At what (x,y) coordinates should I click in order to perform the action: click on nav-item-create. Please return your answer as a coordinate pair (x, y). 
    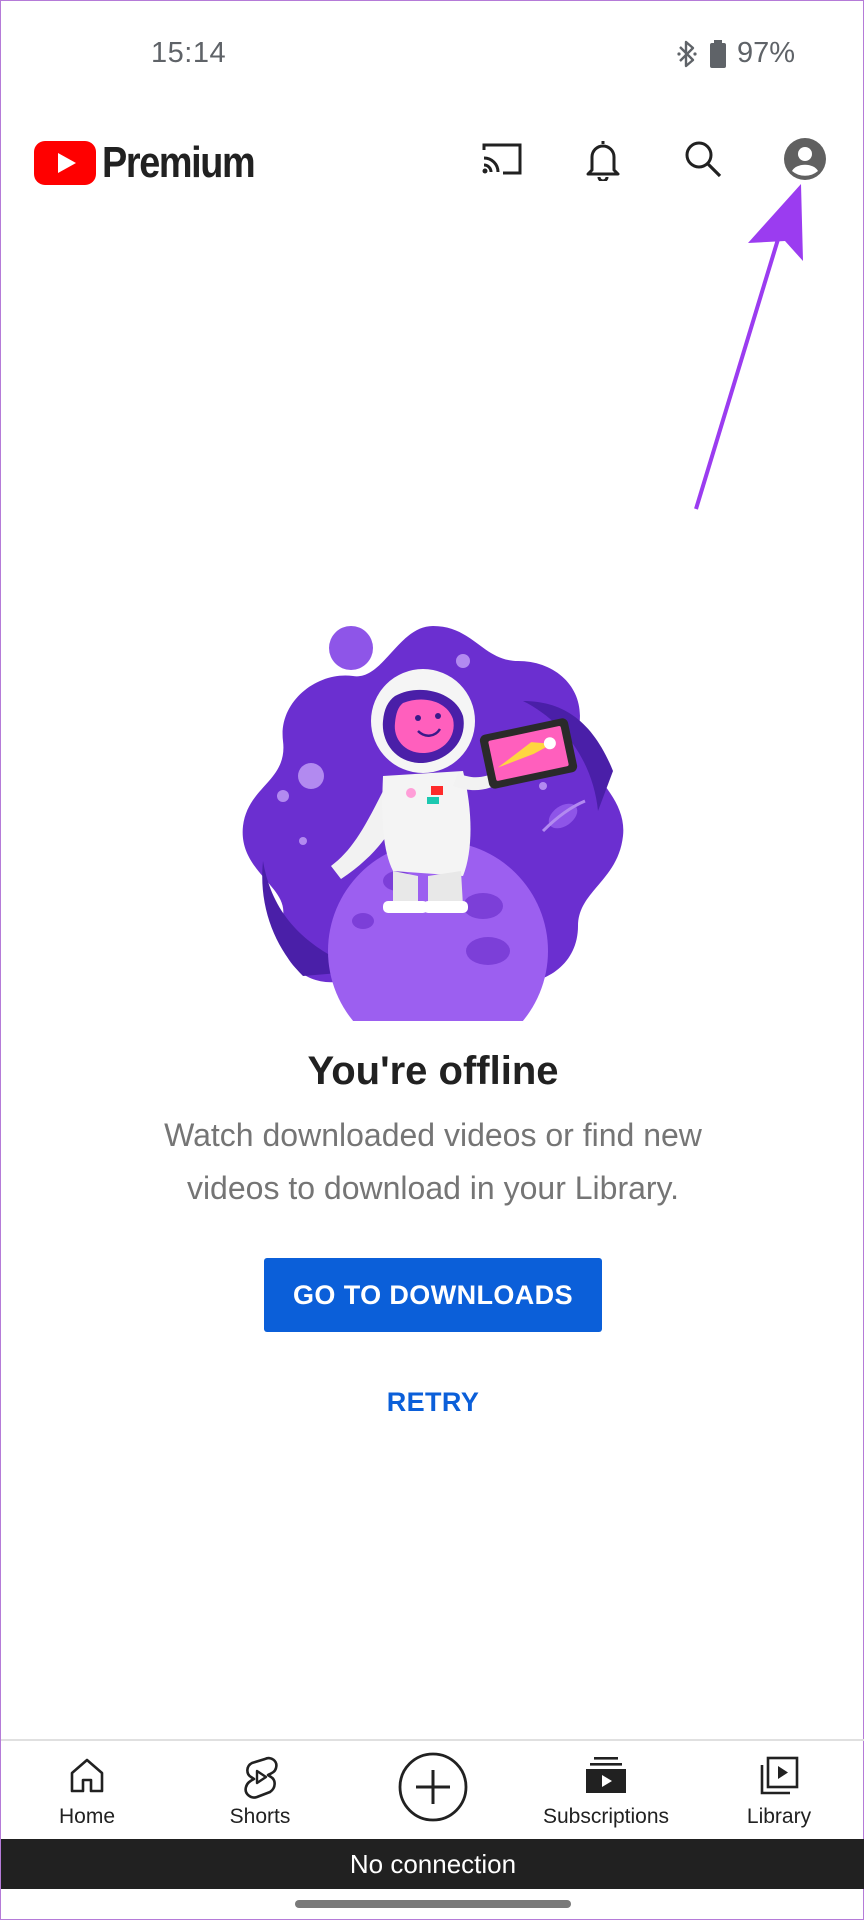
    Looking at the image, I should click on (433, 1791).